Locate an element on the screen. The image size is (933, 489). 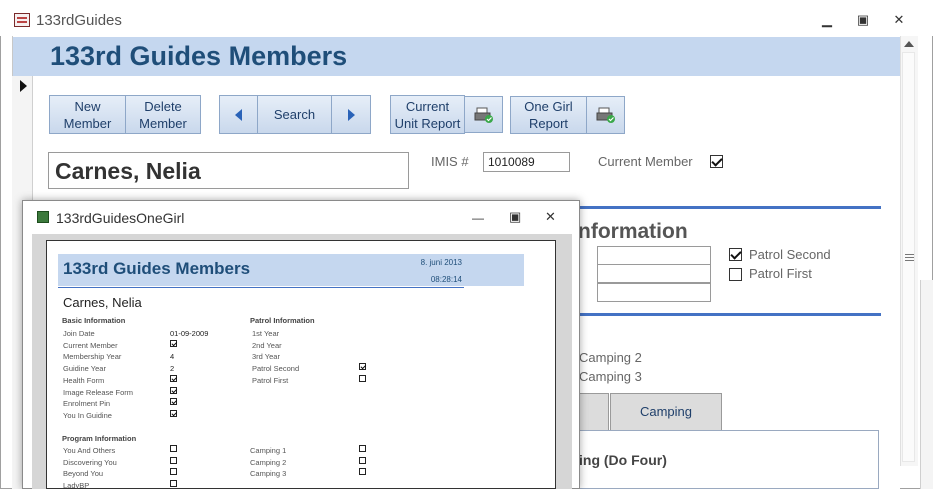
report-date: 8. juni 2013 is located at coordinates (441, 262).